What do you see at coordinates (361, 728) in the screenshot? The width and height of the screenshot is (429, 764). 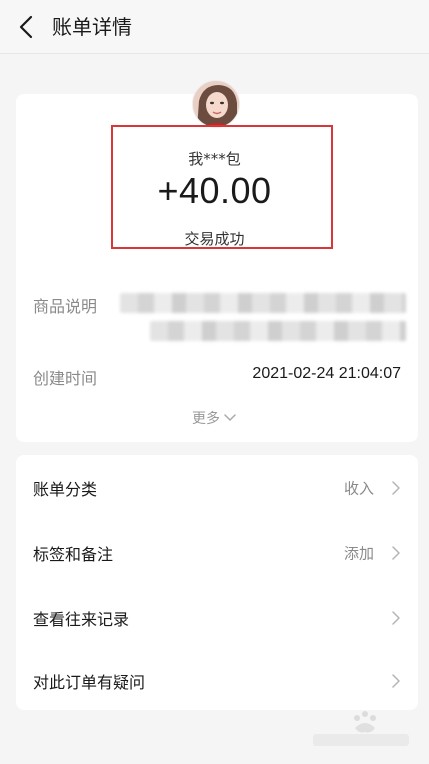 I see `watermark-logo` at bounding box center [361, 728].